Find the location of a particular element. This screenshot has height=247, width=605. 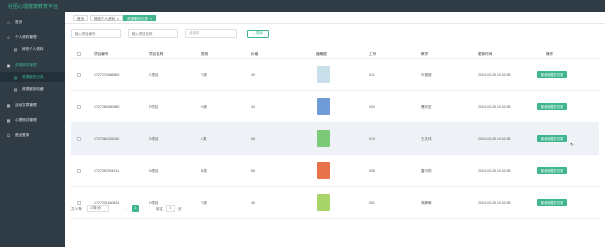

cell-staff-id: 014 is located at coordinates (372, 139).